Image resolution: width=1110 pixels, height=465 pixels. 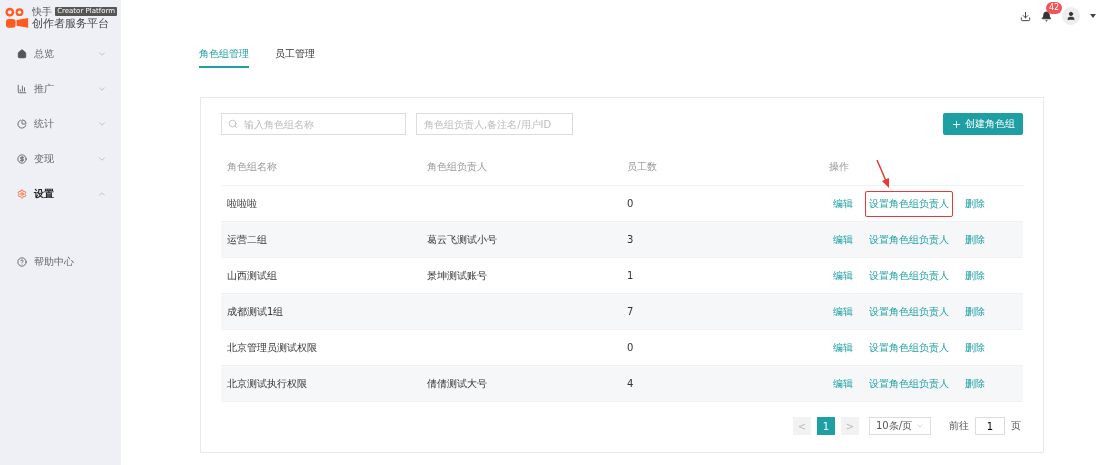 I want to click on help-icon, so click(x=22, y=261).